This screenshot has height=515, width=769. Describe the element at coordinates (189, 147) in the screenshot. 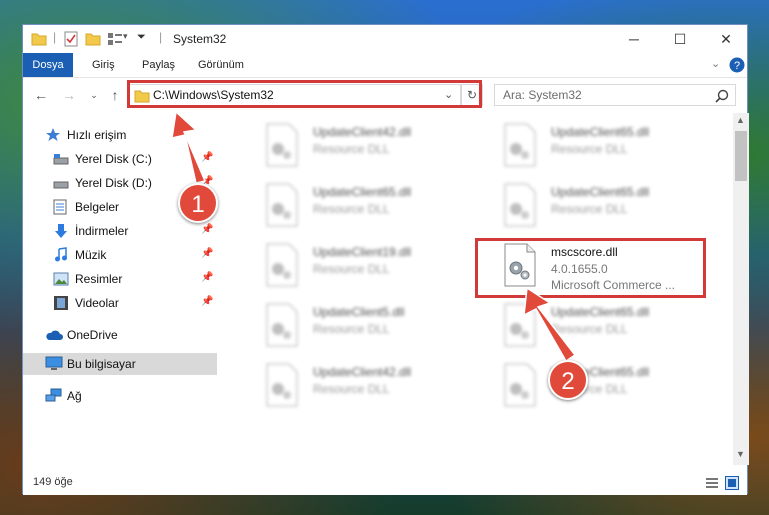

I see `arrow-1-icon` at that location.